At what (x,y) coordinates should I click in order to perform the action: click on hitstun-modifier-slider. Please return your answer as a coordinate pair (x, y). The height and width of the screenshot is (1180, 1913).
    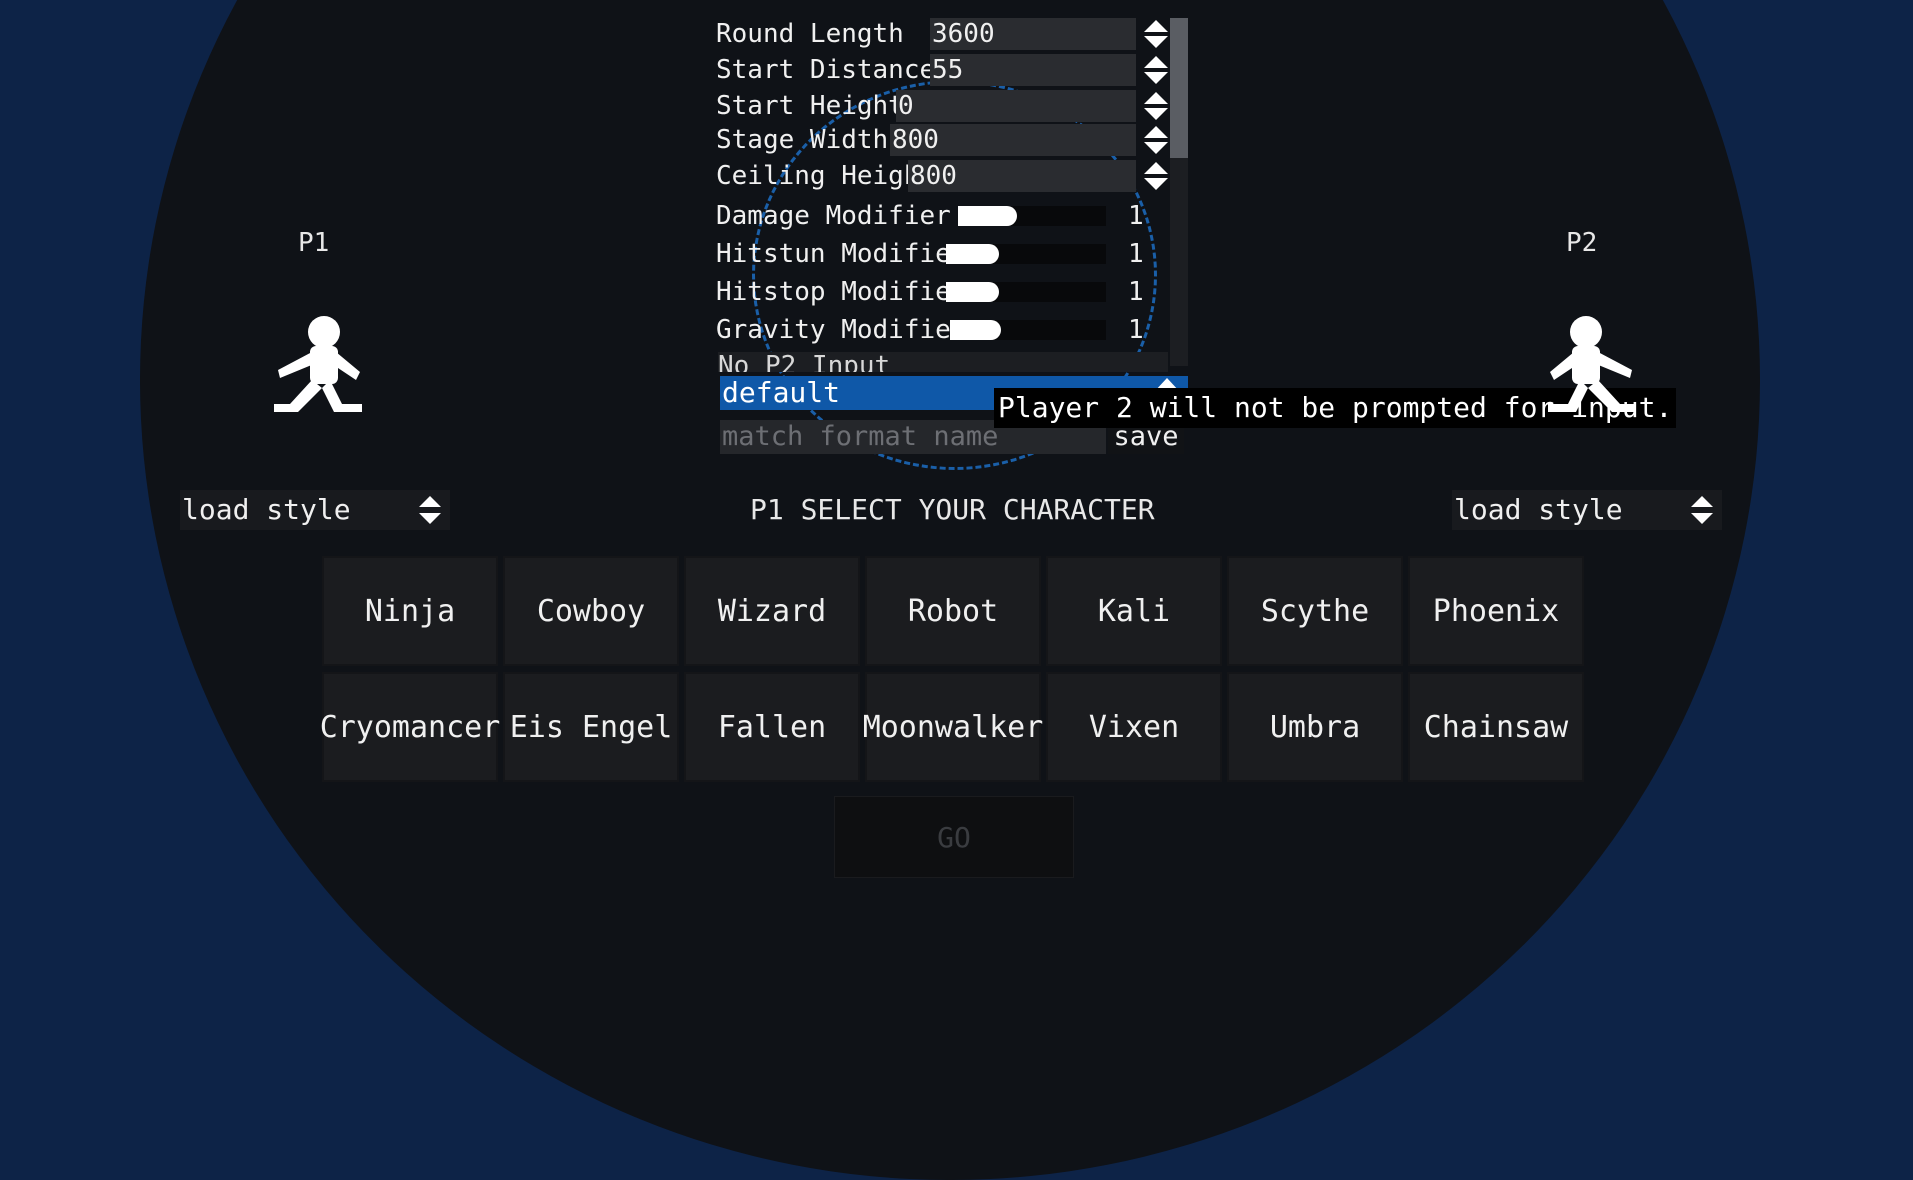
    Looking at the image, I should click on (1026, 254).